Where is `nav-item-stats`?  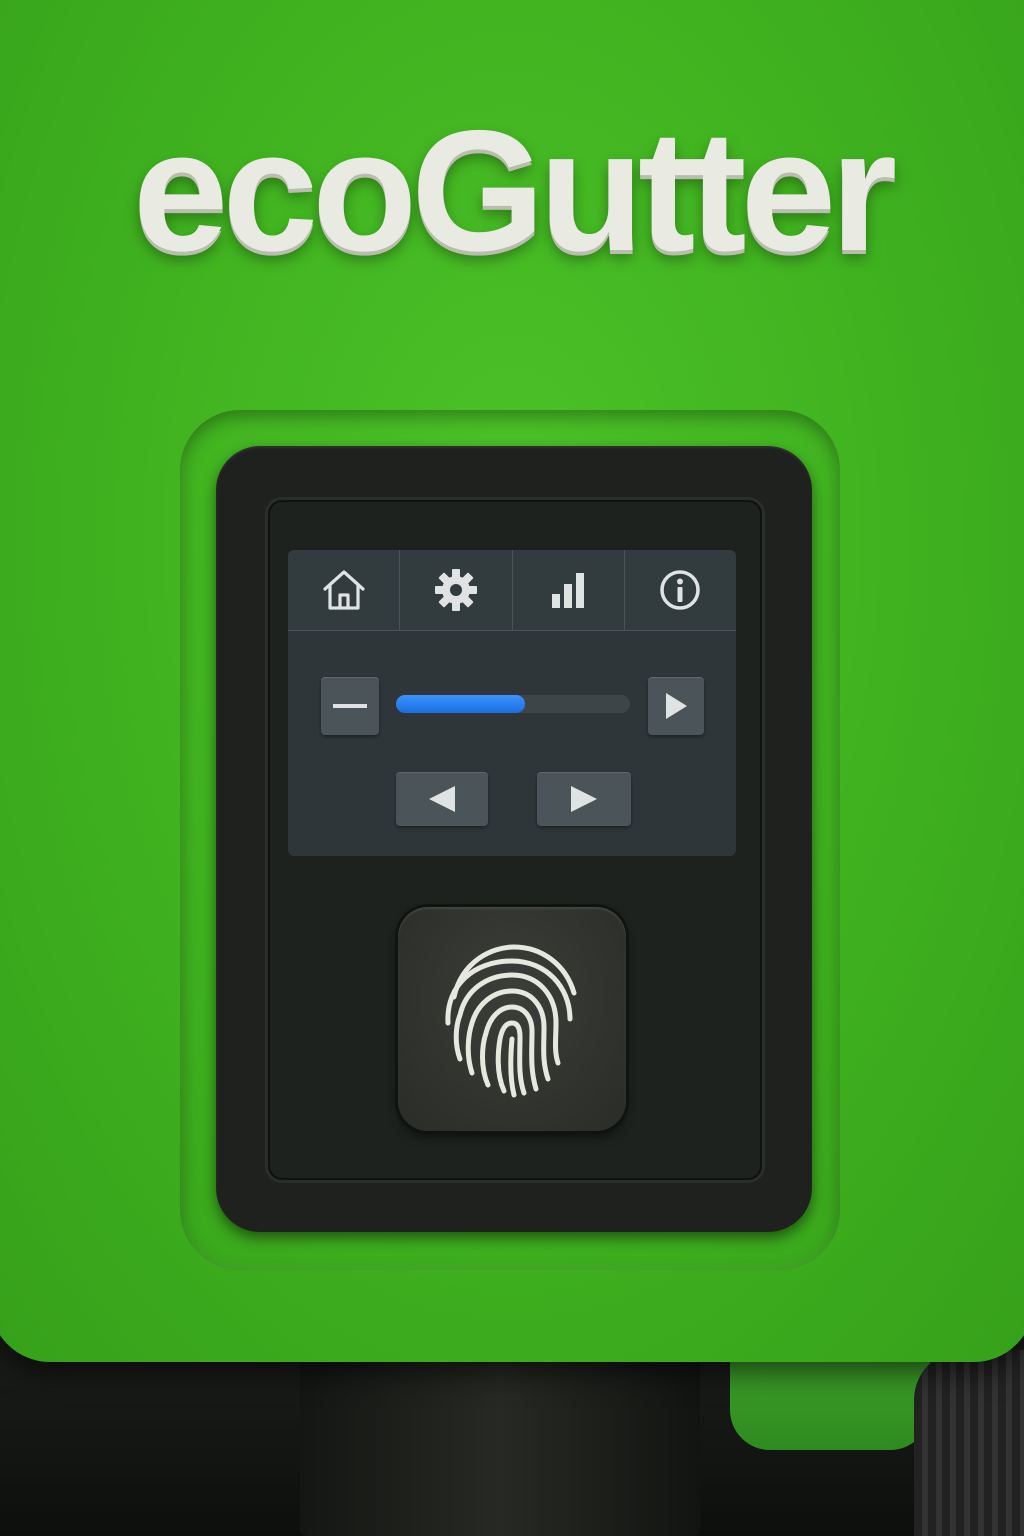
nav-item-stats is located at coordinates (569, 590).